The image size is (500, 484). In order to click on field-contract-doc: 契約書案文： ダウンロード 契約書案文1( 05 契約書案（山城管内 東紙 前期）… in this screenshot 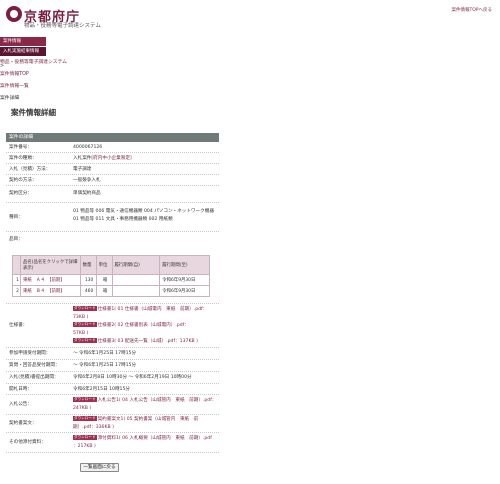, I will do `click(112, 424)`.